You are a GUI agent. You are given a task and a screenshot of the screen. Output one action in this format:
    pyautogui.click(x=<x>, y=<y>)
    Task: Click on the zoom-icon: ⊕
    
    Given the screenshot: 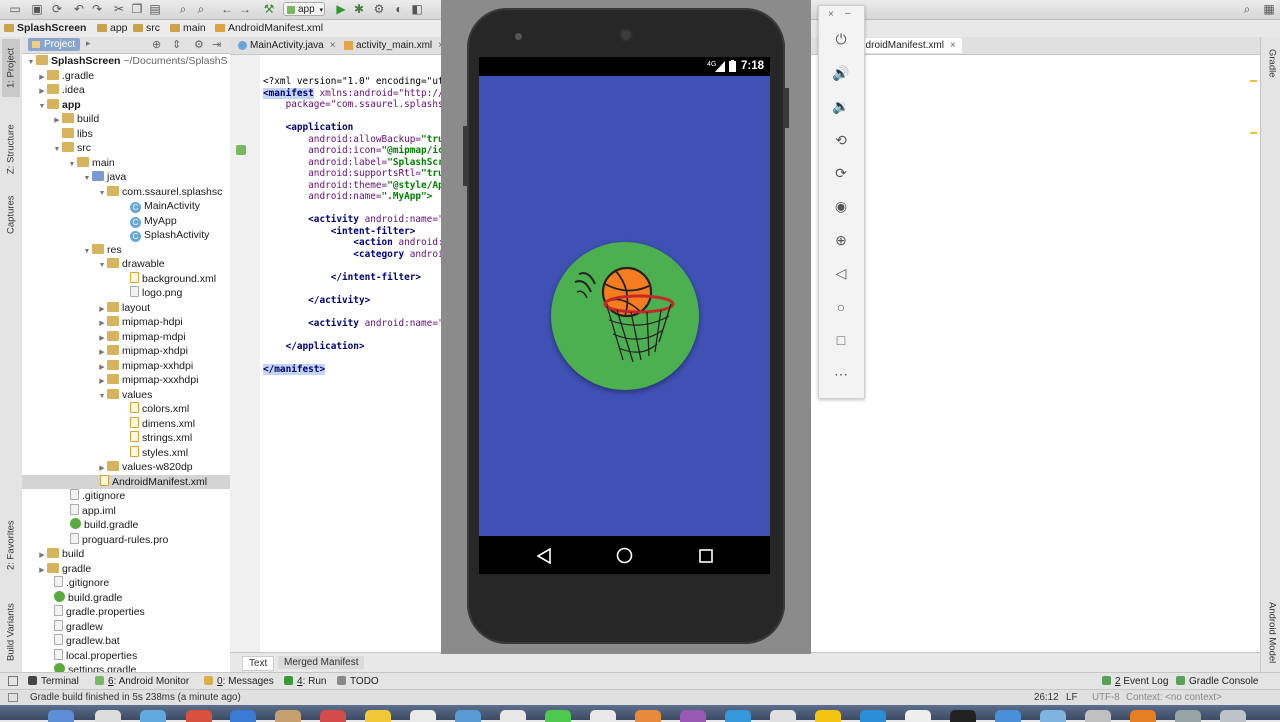 What is the action you would take?
    pyautogui.click(x=841, y=240)
    